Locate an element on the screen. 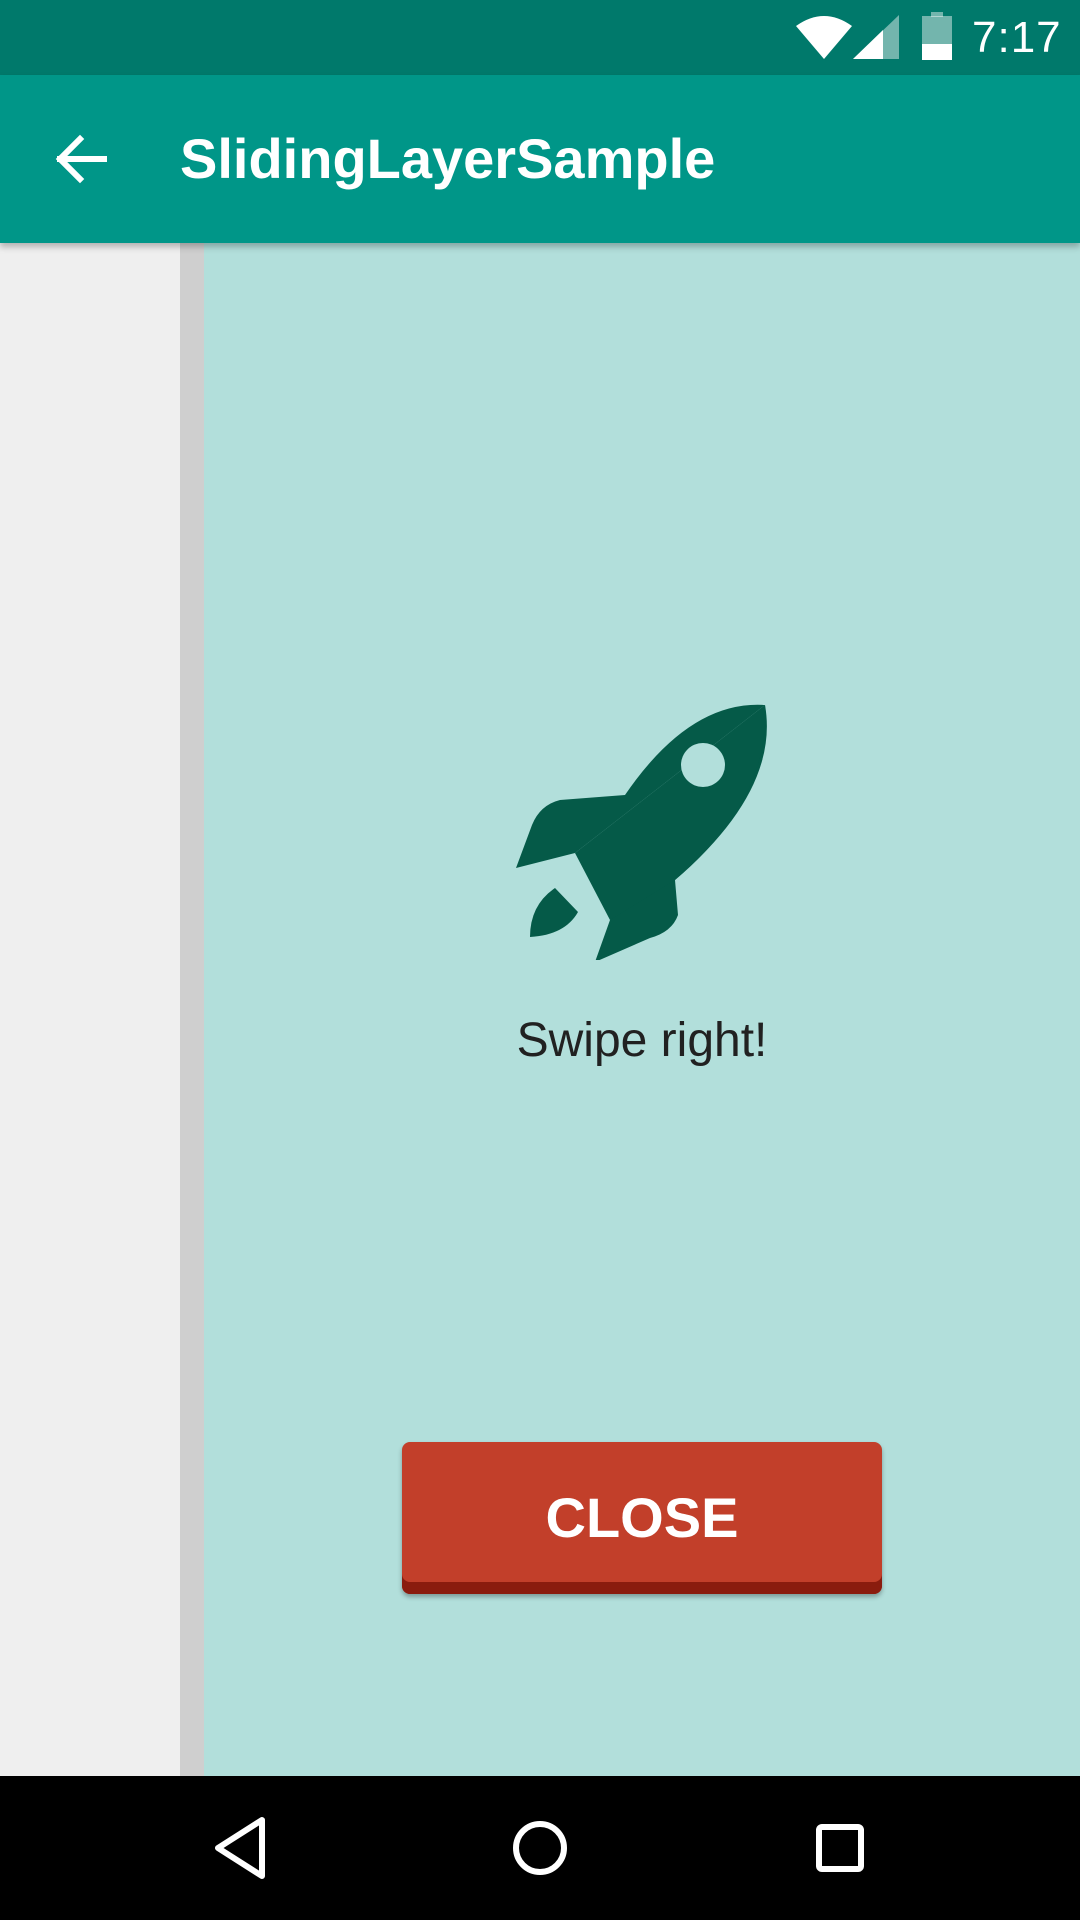 This screenshot has width=1080, height=1920. status-time: 7:17 is located at coordinates (1017, 37).